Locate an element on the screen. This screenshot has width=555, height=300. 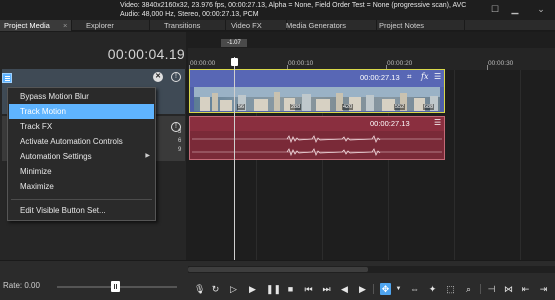
next-frame-icon: ▶ is located at coordinates (362, 289).